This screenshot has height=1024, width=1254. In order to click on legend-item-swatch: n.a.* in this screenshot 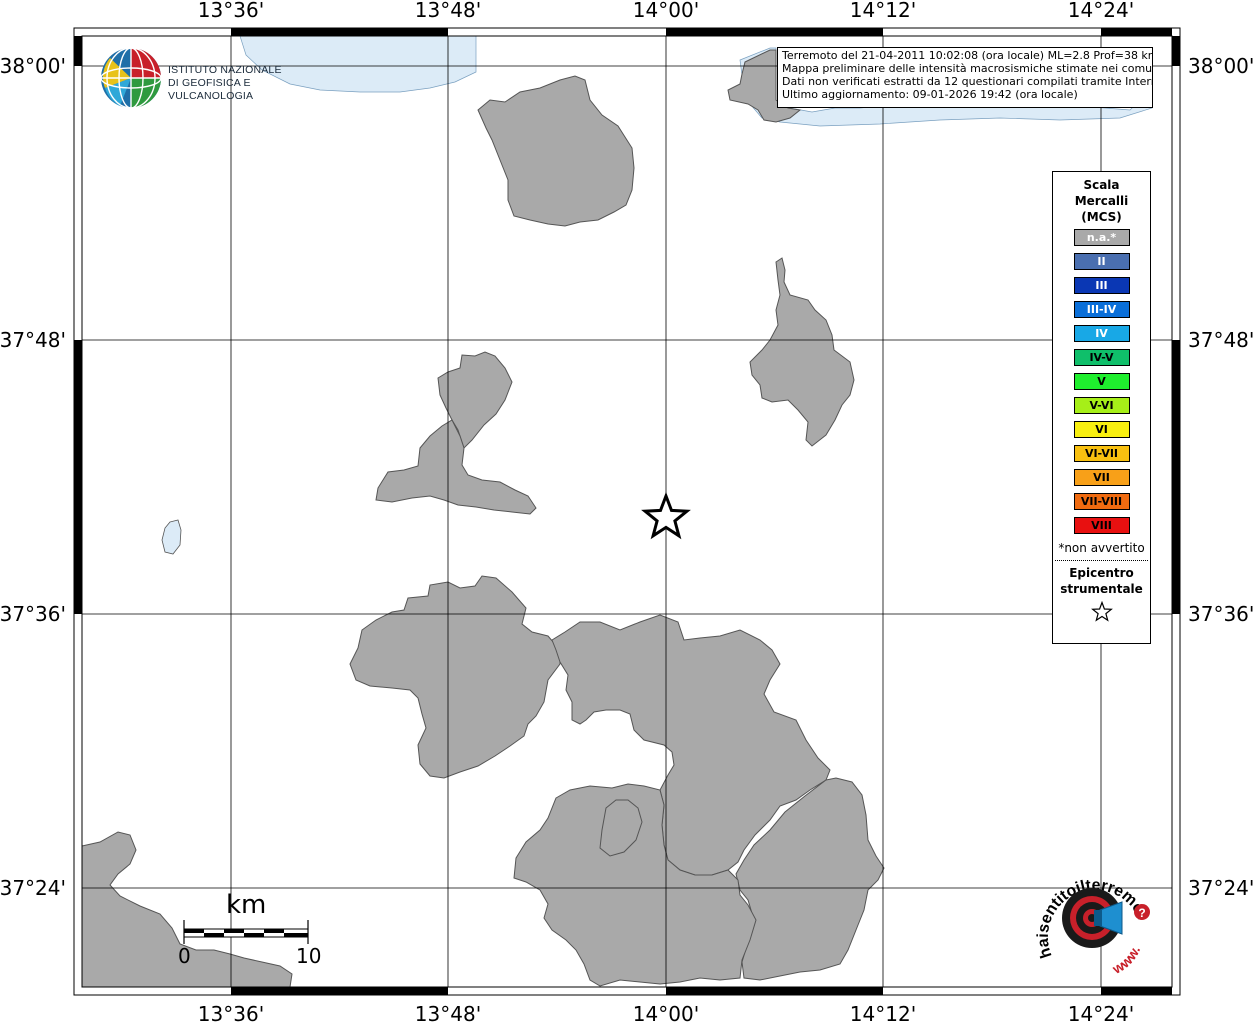, I will do `click(1101, 237)`.